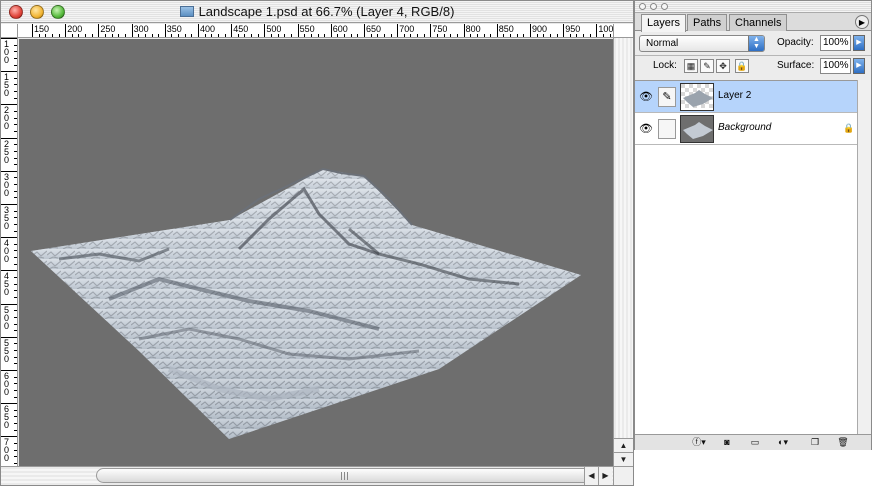  Describe the element at coordinates (755, 442) in the screenshot. I see `new-set-icon: ▭` at that location.